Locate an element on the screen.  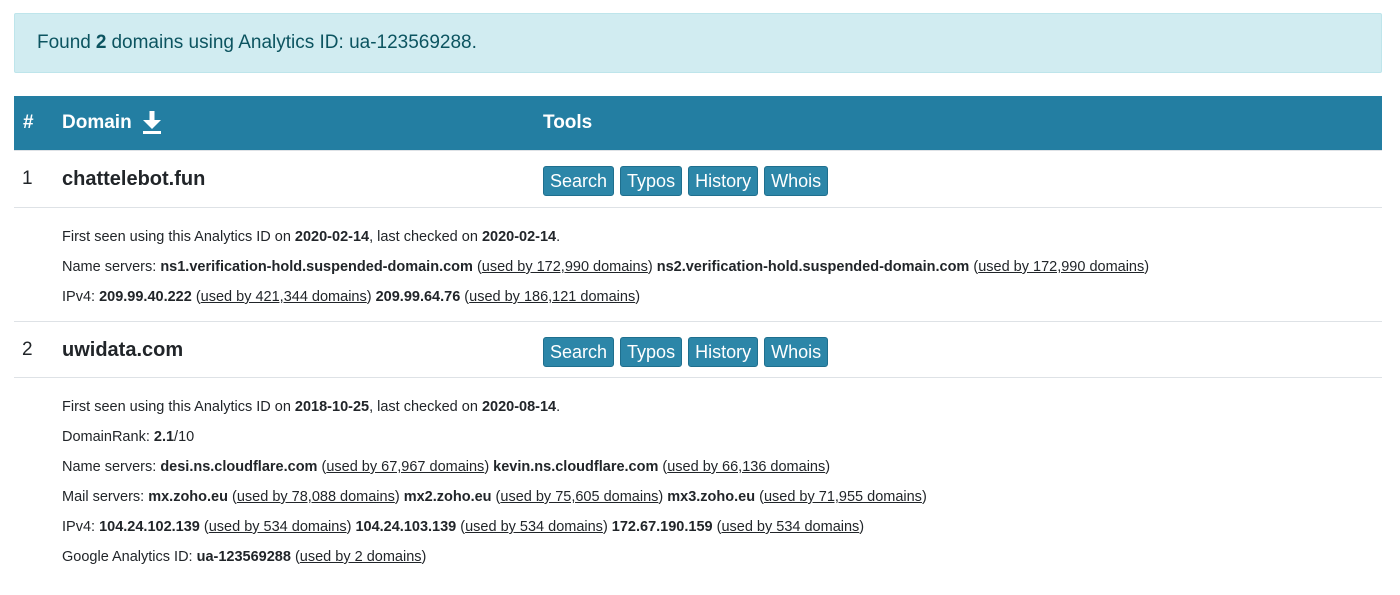
used-by-link: used by 2 domains is located at coordinates (361, 557).